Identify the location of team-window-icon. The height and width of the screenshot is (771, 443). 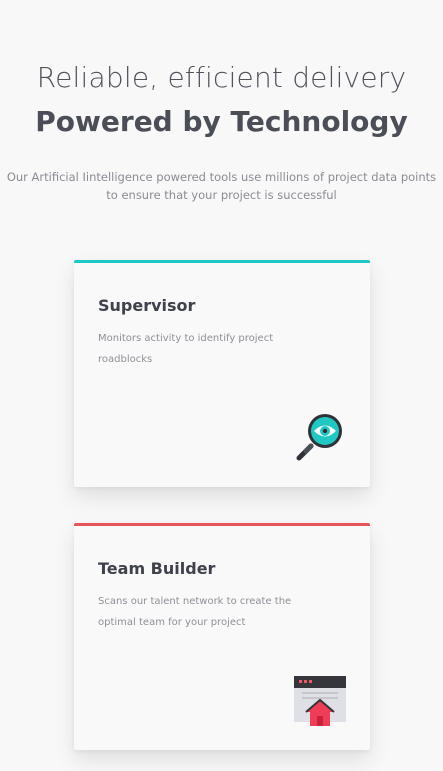
(320, 700).